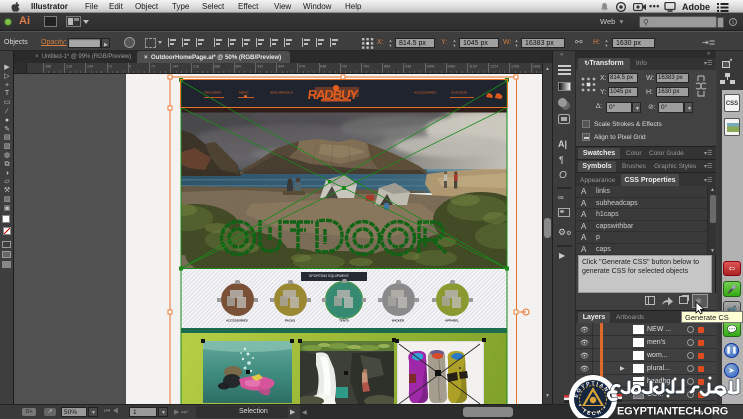 The width and height of the screenshot is (743, 419). I want to click on svg-text: EGYPTIANTECH.ORG, so click(672, 412).